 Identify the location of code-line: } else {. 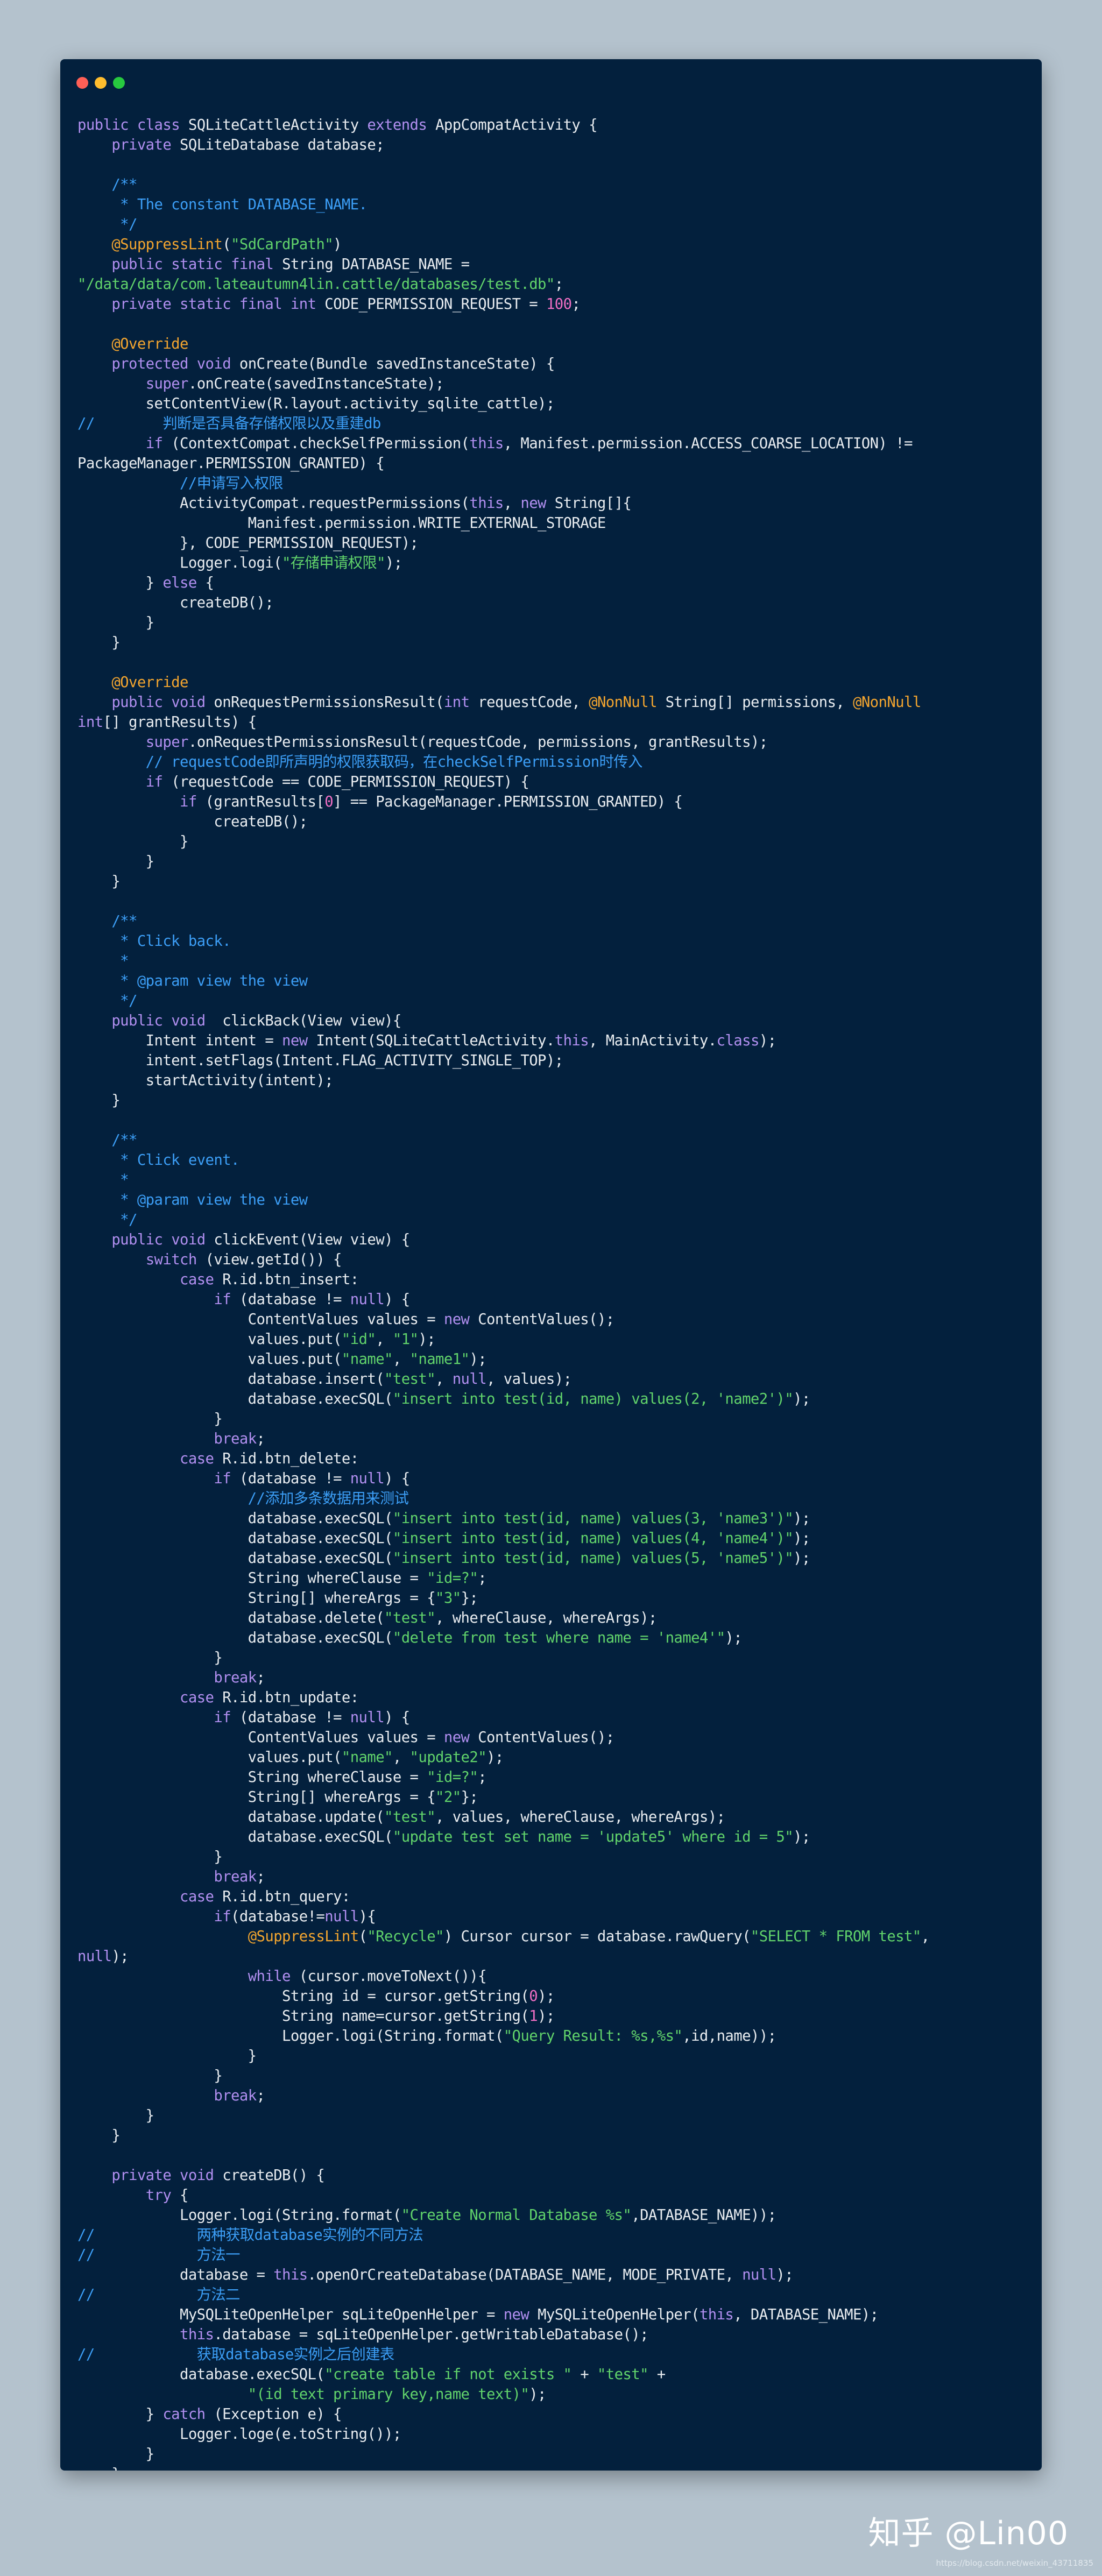
(145, 583).